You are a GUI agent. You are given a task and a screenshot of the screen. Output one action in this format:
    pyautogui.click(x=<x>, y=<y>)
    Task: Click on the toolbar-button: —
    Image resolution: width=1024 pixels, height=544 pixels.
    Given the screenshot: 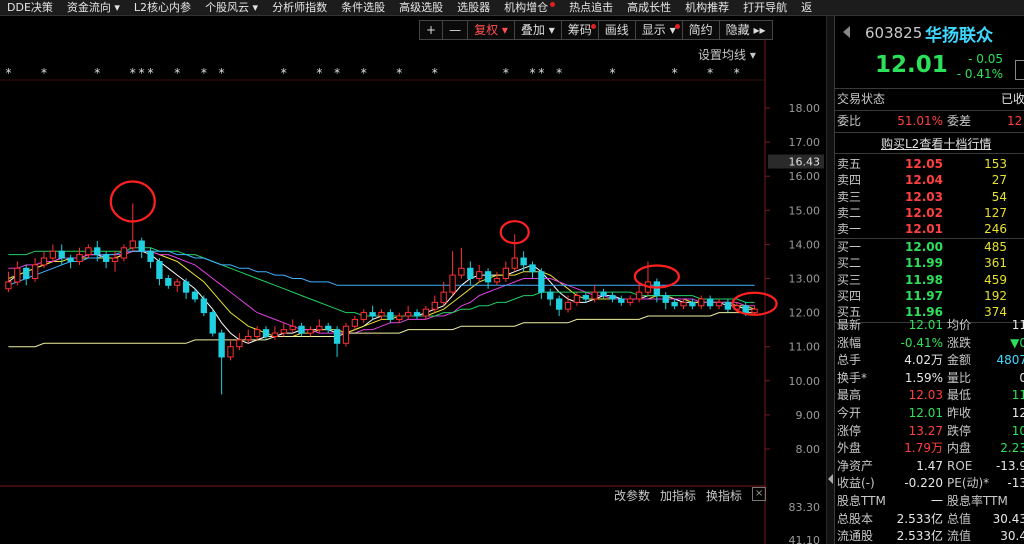 What is the action you would take?
    pyautogui.click(x=455, y=30)
    